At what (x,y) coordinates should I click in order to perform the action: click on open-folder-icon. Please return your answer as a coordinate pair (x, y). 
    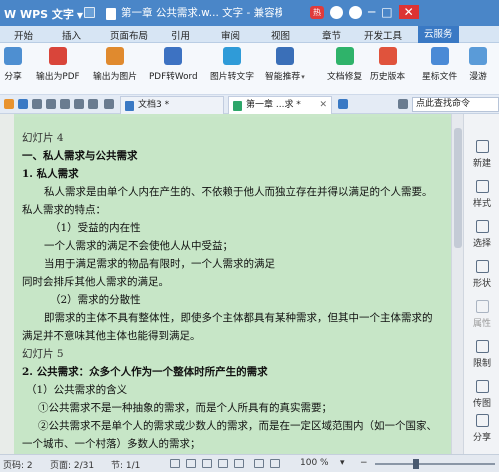
    Looking at the image, I should click on (9, 104).